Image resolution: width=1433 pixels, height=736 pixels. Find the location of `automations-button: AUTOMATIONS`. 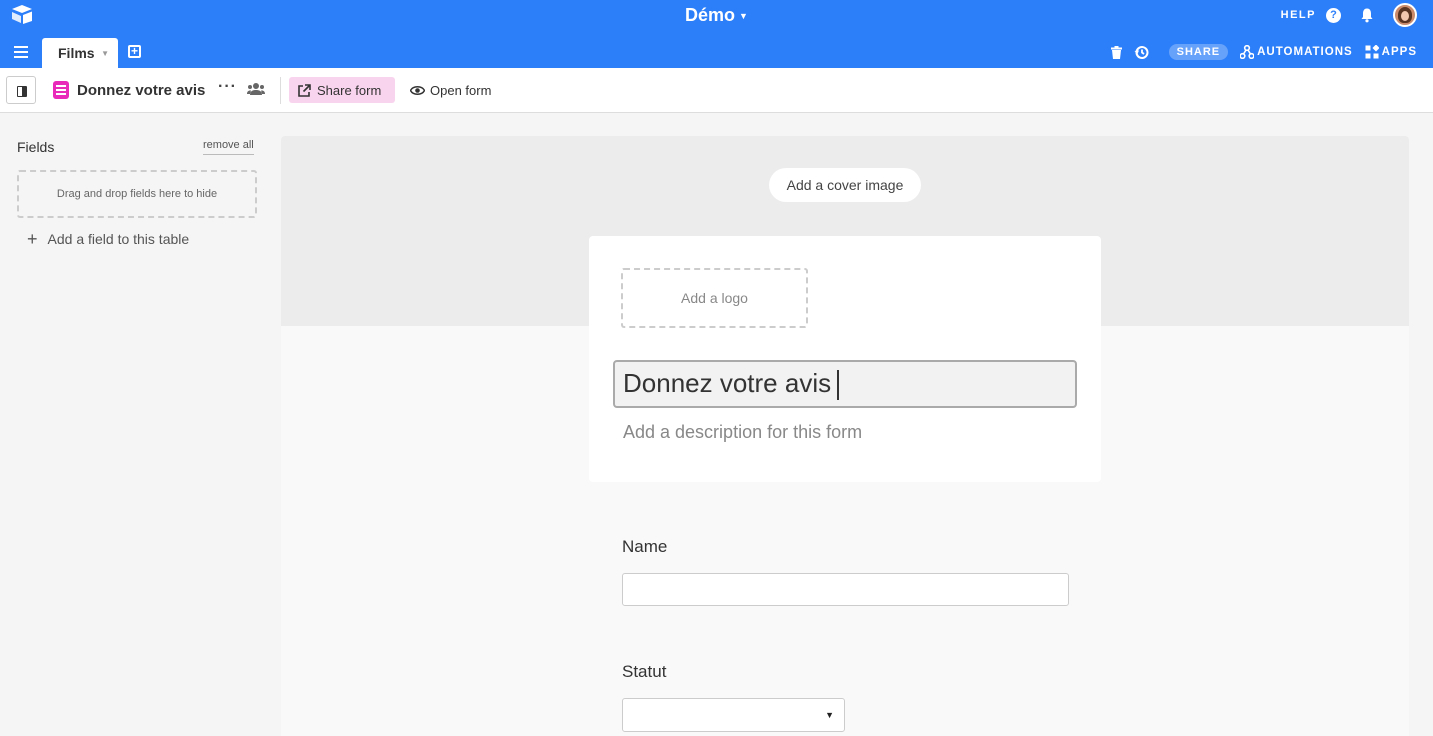

automations-button: AUTOMATIONS is located at coordinates (1296, 52).